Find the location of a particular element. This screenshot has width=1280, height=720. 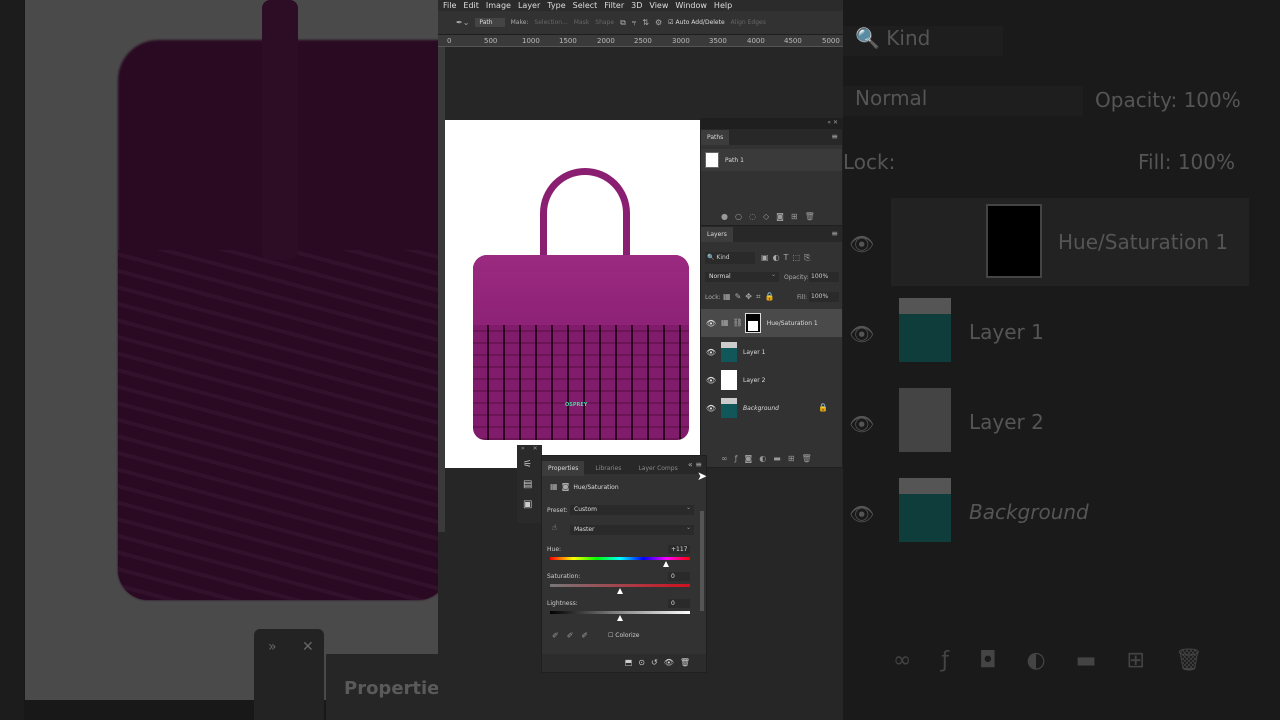

colorize-checkbox: ☐ Colorize is located at coordinates (623, 635).